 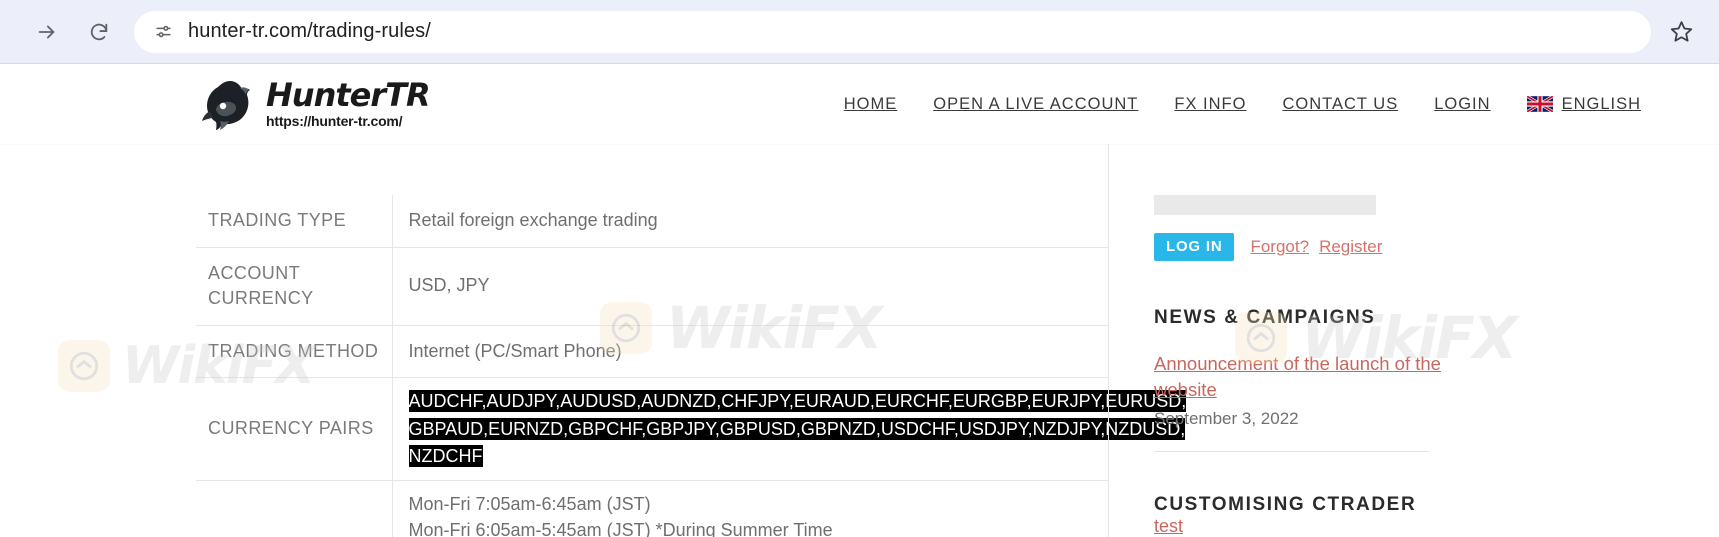 I want to click on row-value: Retail foreign exchange trading, so click(x=749, y=221).